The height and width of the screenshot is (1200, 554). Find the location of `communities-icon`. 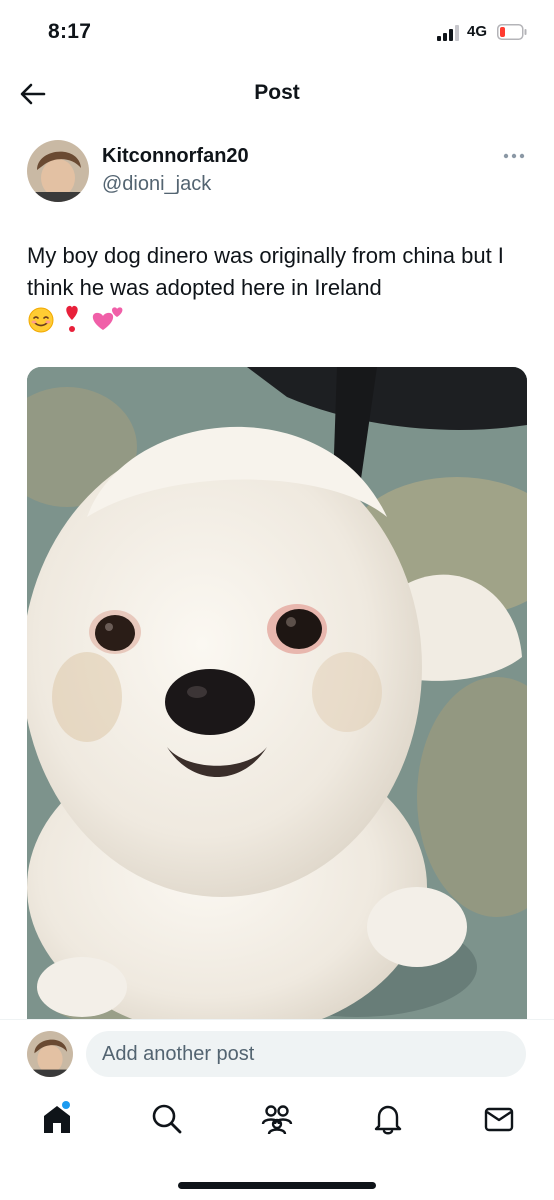

communities-icon is located at coordinates (277, 1119).